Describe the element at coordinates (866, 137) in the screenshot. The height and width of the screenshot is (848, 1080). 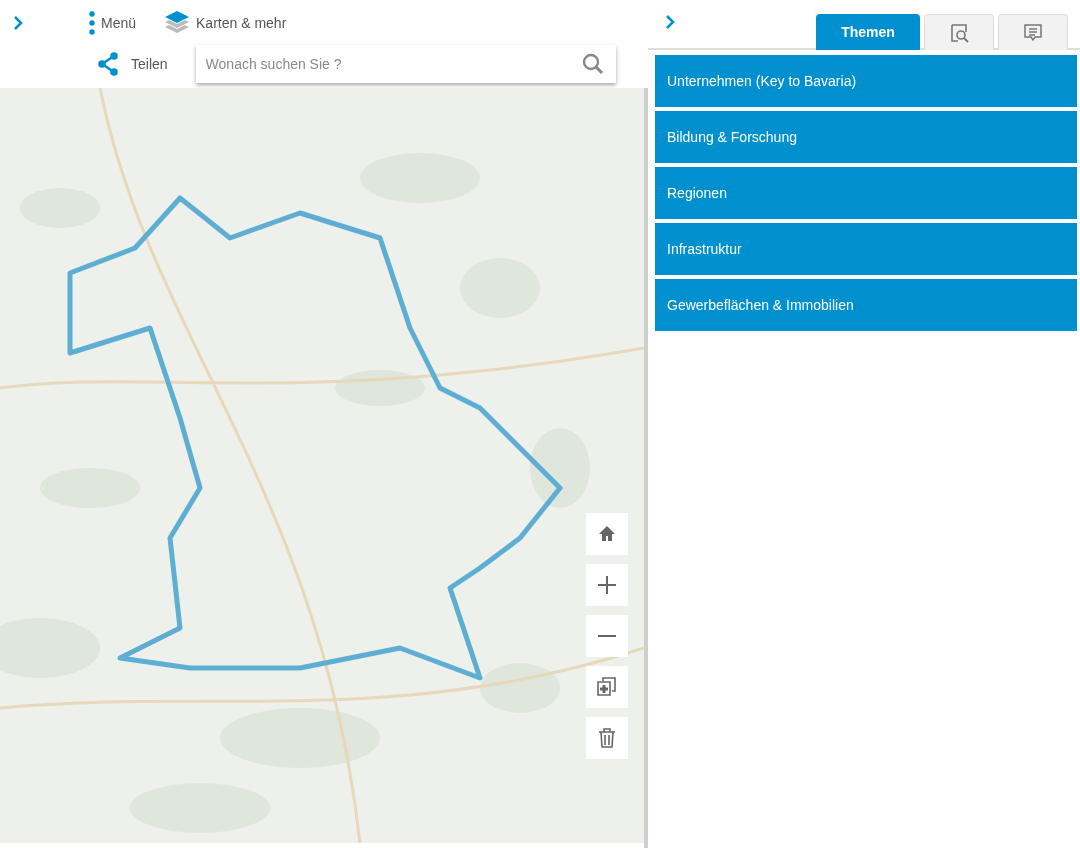
I see `theme-item: Bildung & Forschung` at that location.